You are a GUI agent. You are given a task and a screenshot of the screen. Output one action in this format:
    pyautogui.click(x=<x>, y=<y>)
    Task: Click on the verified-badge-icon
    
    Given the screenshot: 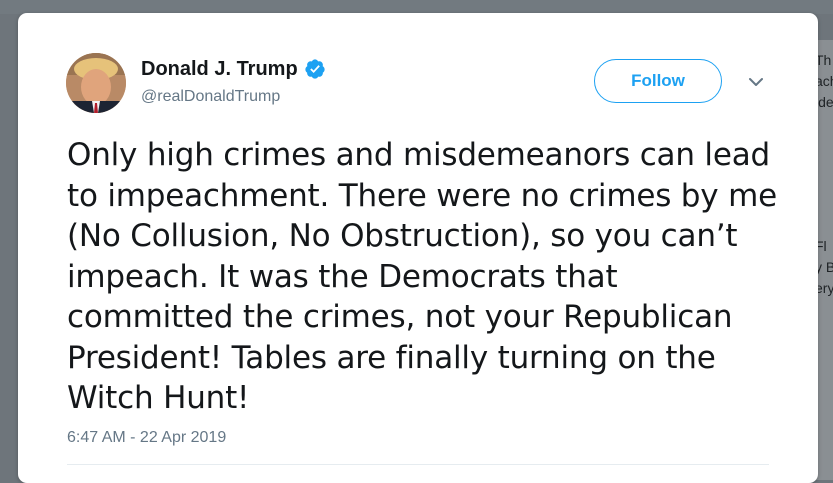 What is the action you would take?
    pyautogui.click(x=315, y=69)
    